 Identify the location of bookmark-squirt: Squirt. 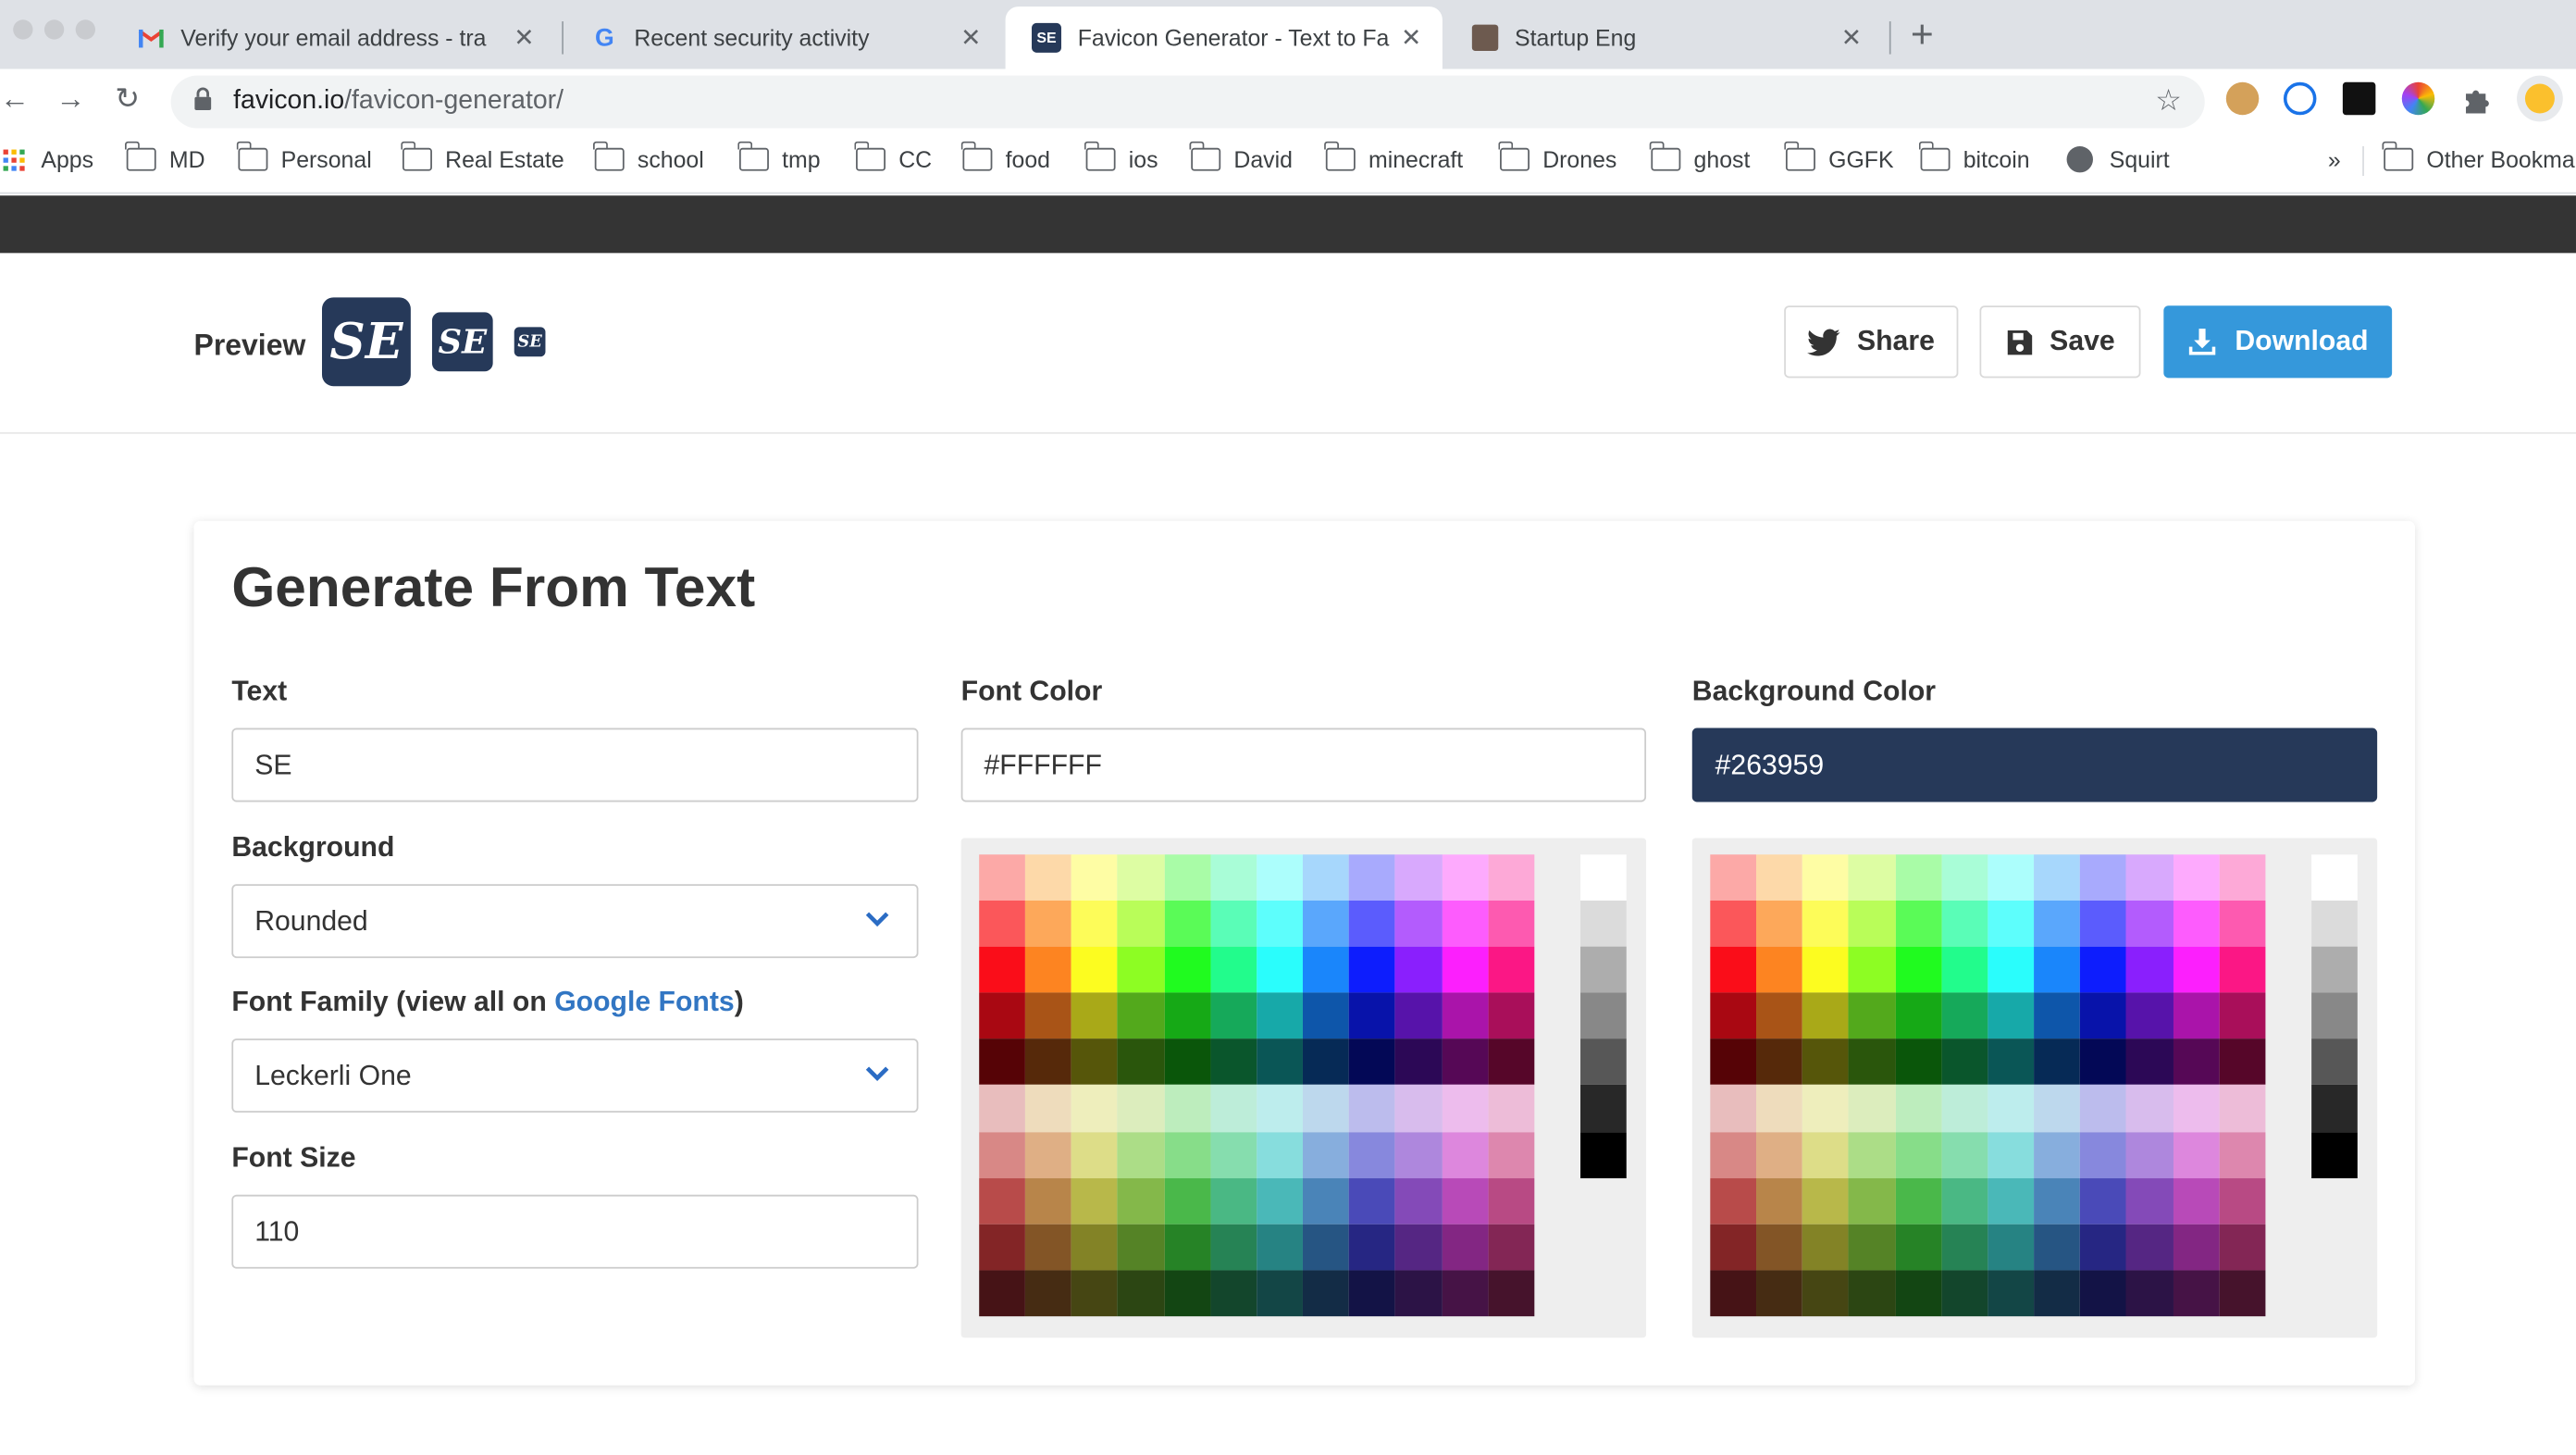
(2118, 159).